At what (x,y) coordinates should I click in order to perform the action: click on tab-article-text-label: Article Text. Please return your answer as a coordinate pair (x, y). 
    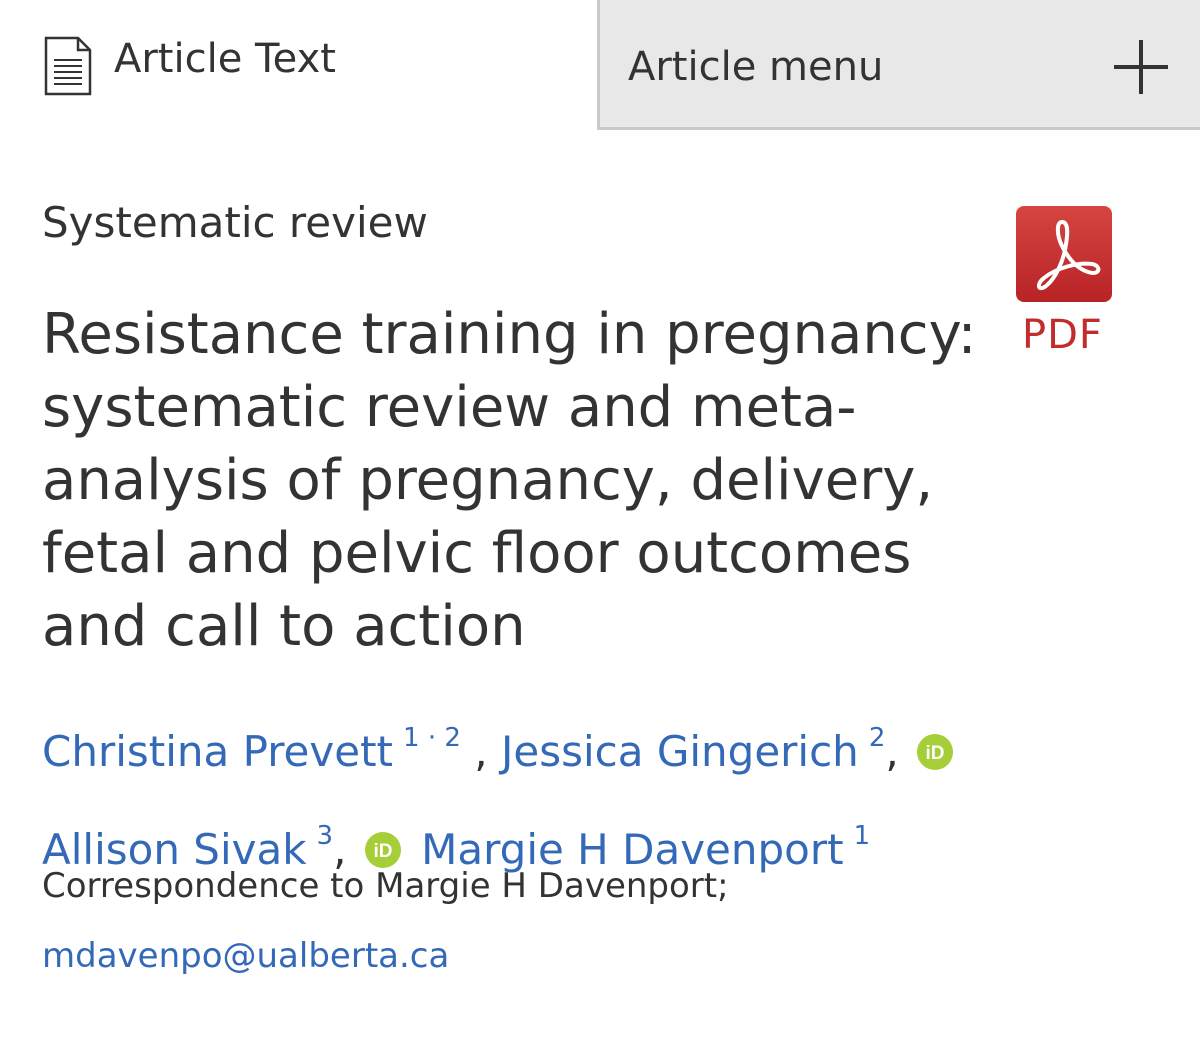
    Looking at the image, I should click on (225, 59).